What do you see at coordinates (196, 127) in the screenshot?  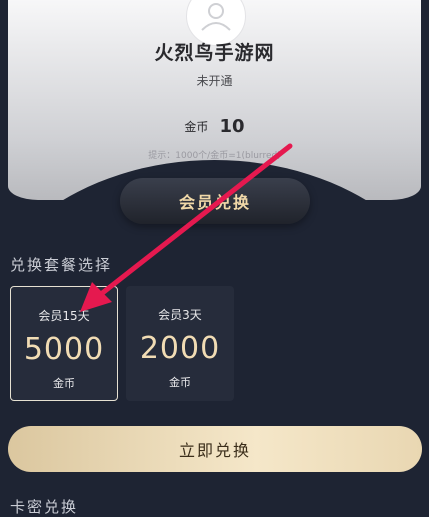 I see `coin-label: 金币` at bounding box center [196, 127].